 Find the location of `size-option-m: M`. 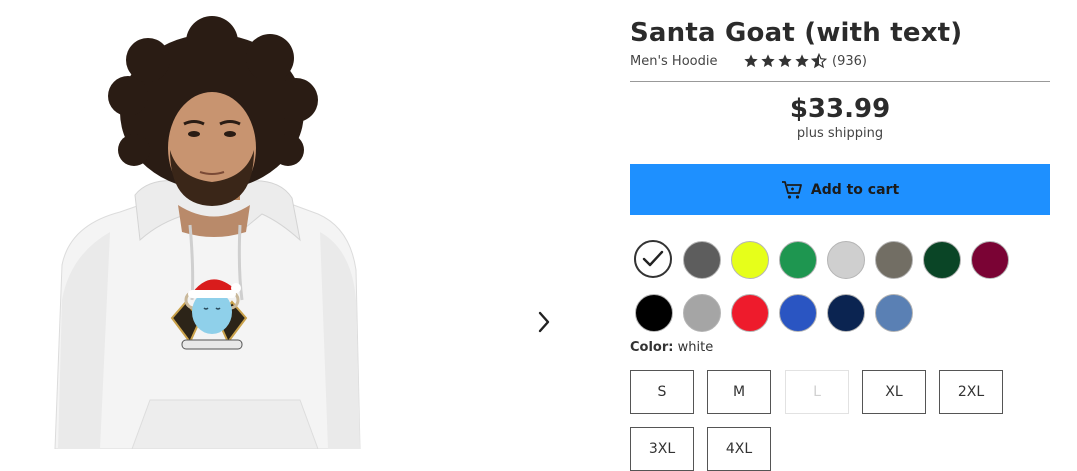

size-option-m: M is located at coordinates (739, 392).